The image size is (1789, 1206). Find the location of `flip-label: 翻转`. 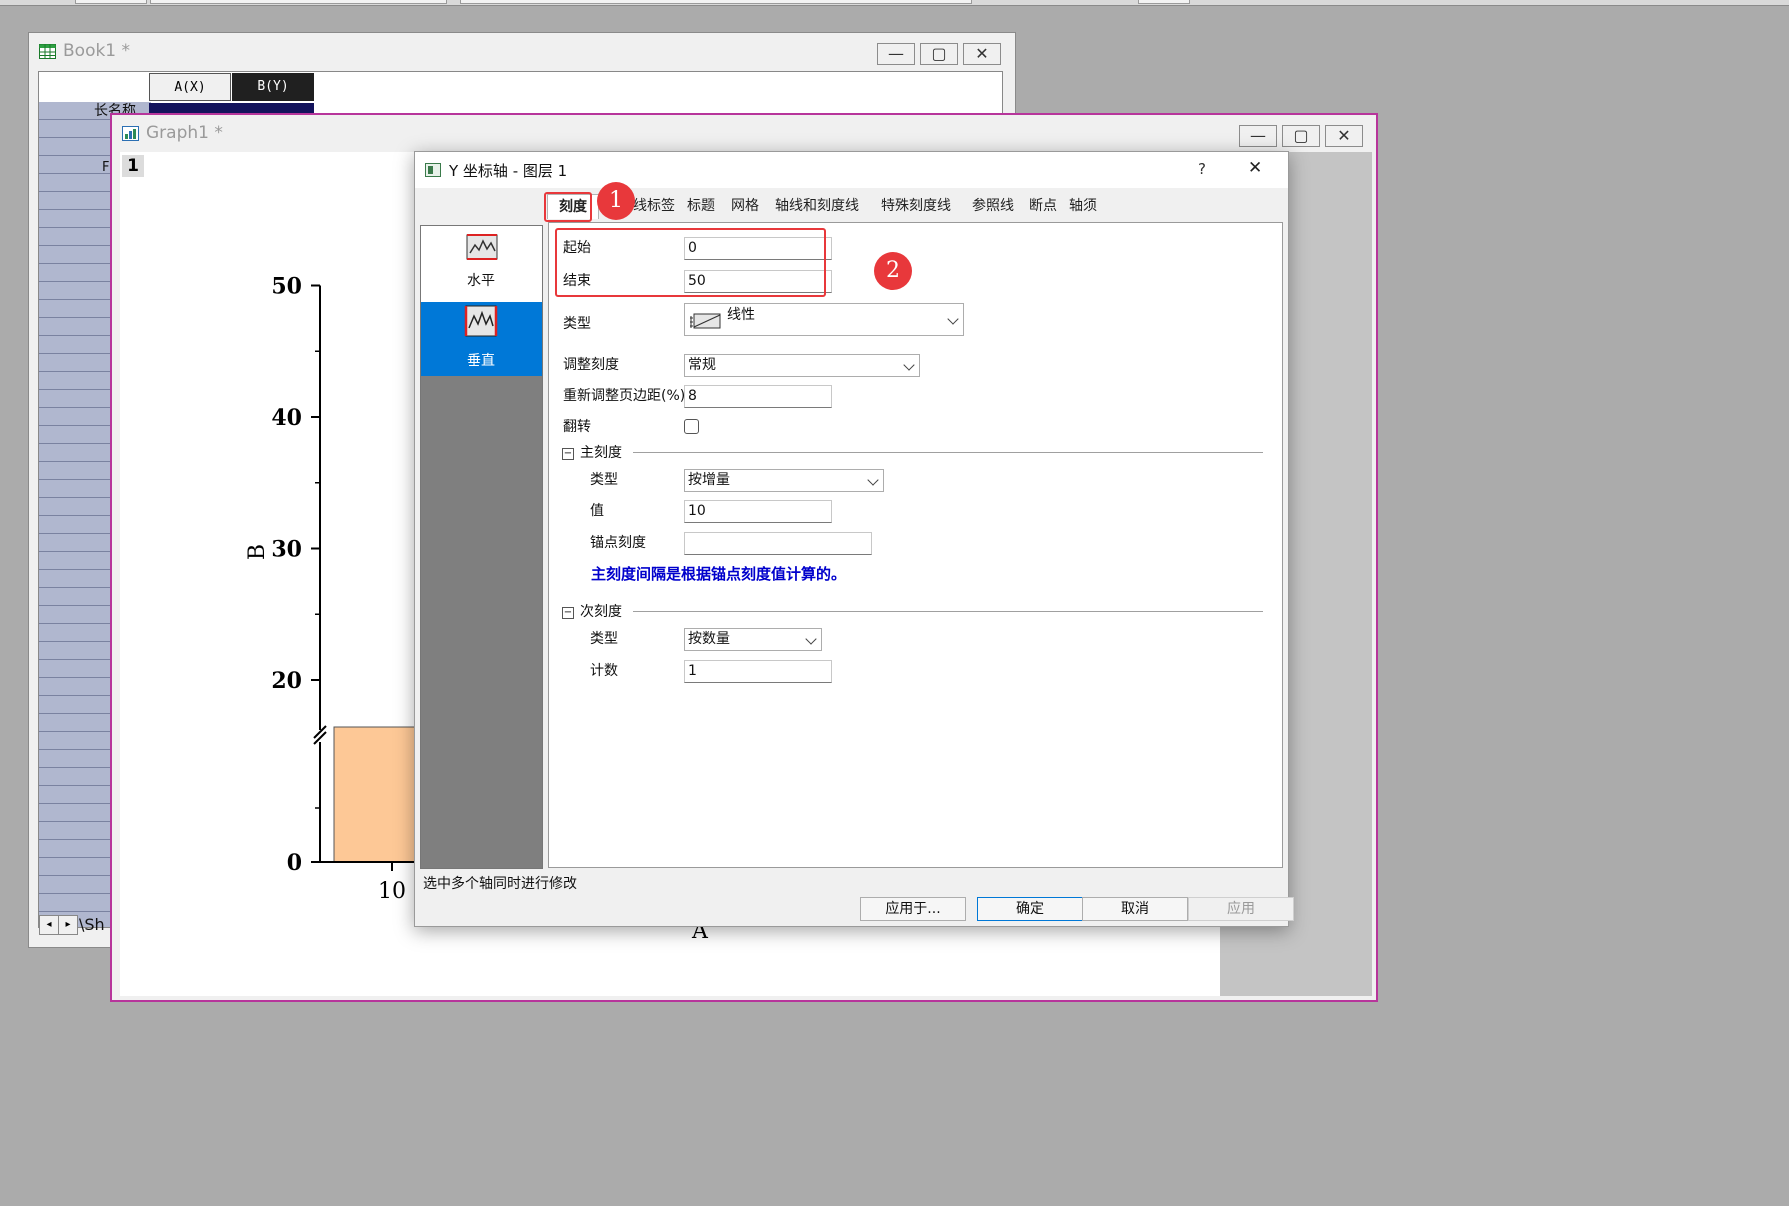

flip-label: 翻转 is located at coordinates (577, 427).